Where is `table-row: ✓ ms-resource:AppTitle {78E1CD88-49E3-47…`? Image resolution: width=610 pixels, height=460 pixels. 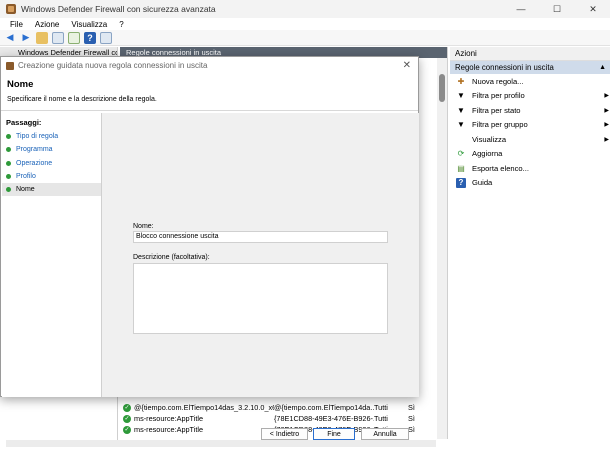 table-row: ✓ ms-resource:AppTitle {78E1CD88-49E3-47… is located at coordinates (280, 418).